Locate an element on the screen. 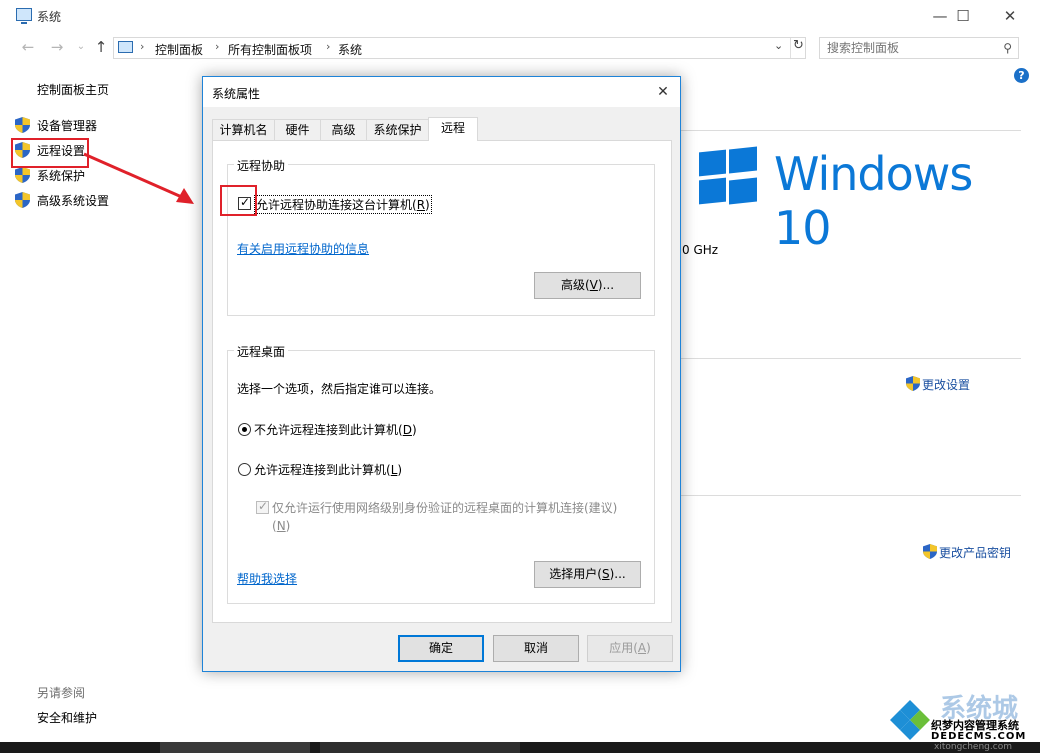 This screenshot has height=753, width=1040. tab-computer-name: 计算机名 is located at coordinates (243, 129).